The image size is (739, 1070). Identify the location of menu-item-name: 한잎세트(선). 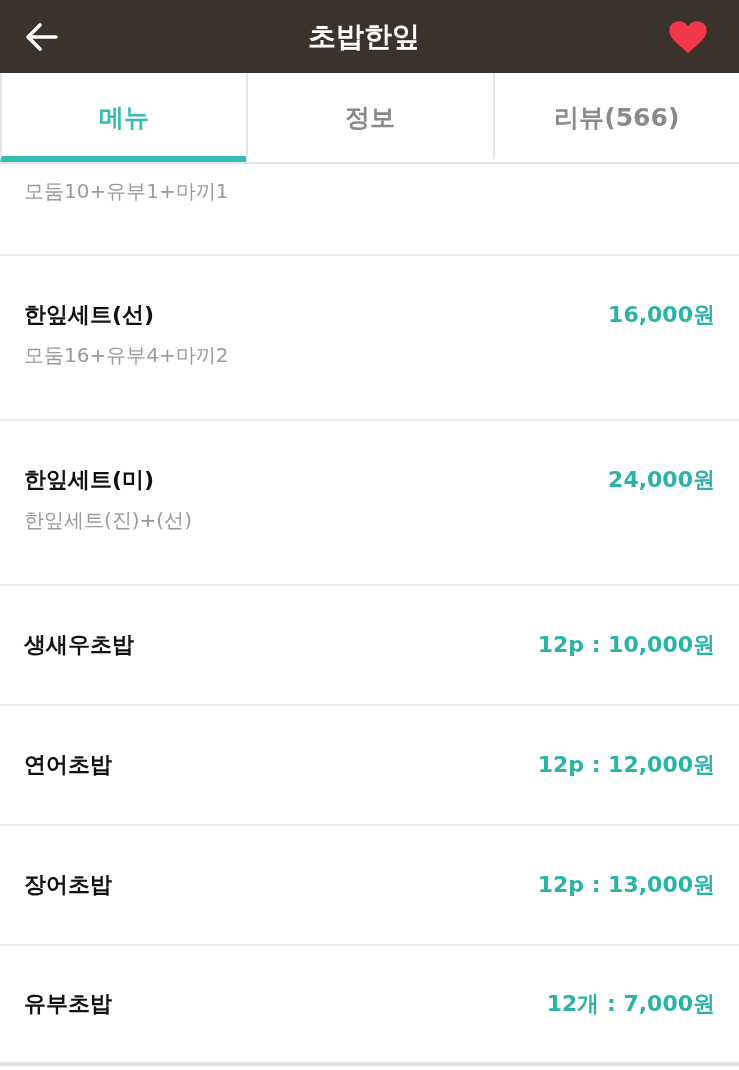
(90, 315).